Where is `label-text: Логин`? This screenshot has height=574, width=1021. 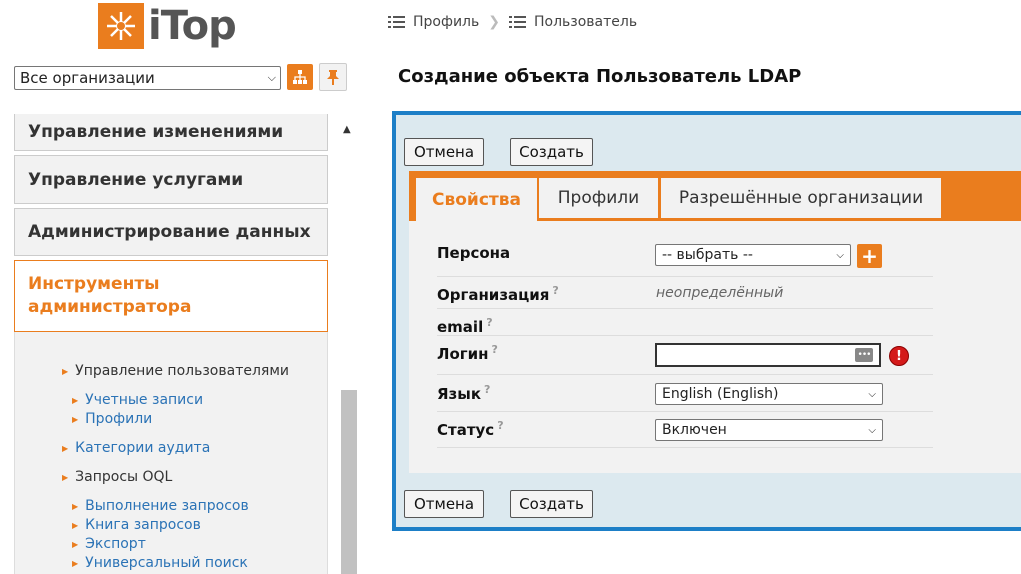 label-text: Логин is located at coordinates (463, 354).